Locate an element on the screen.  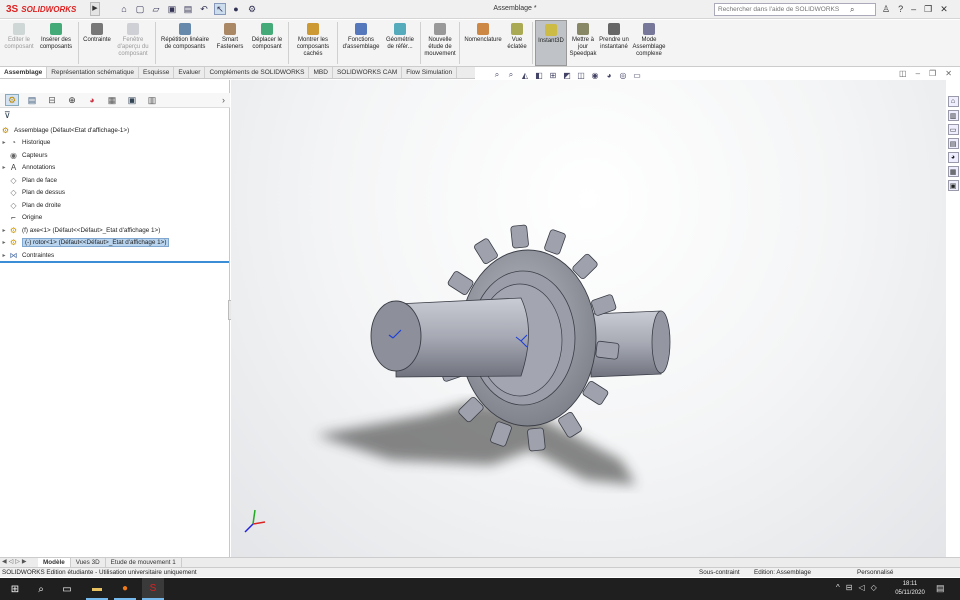
help-search-field: ⌕ is located at coordinates (795, 9).